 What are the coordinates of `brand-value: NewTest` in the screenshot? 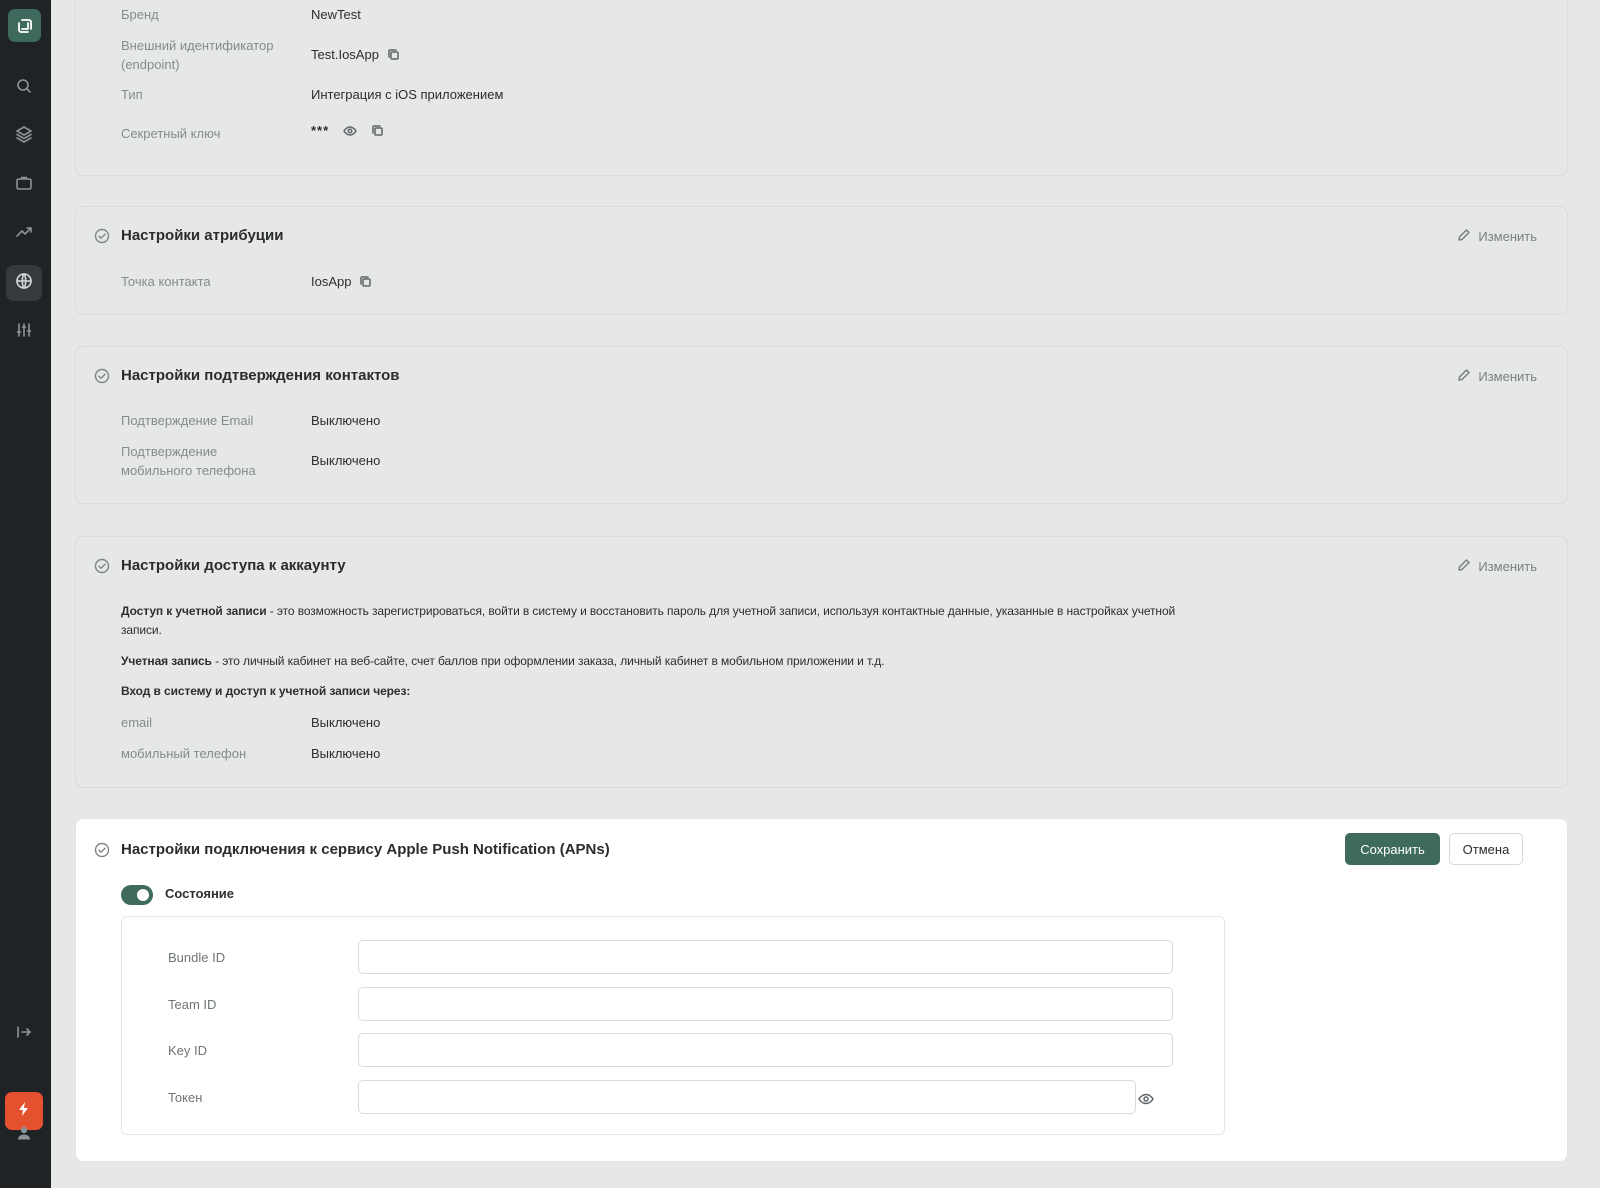 It's located at (336, 14).